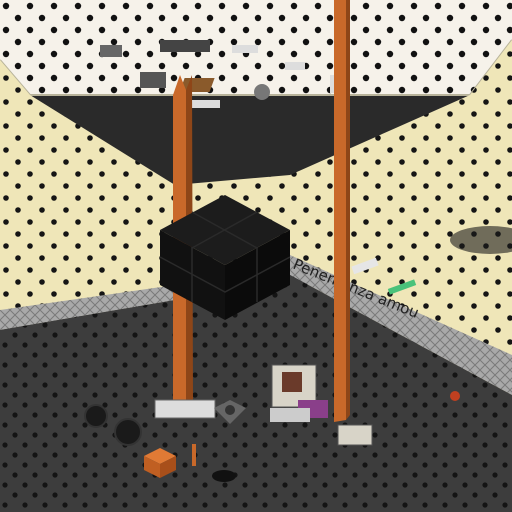 The image size is (512, 512). Describe the element at coordinates (455, 396) in the screenshot. I see `floor-item` at that location.